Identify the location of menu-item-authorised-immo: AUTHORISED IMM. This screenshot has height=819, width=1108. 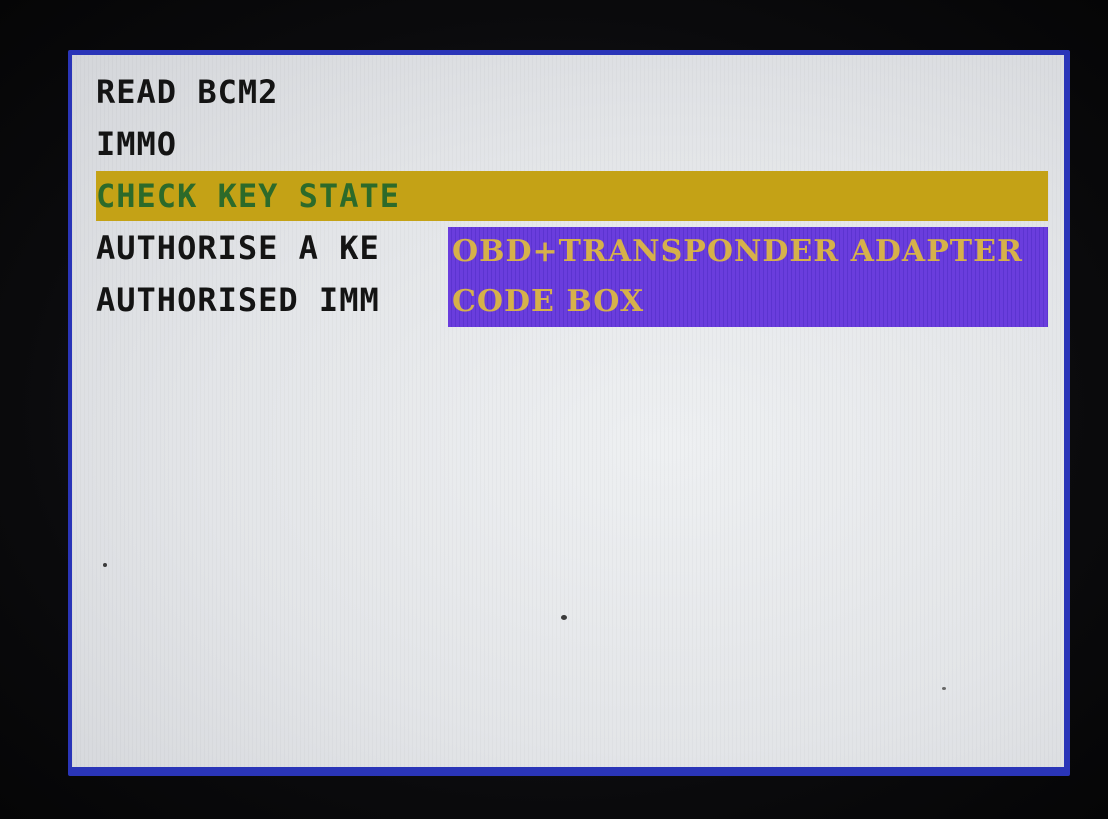
(238, 300).